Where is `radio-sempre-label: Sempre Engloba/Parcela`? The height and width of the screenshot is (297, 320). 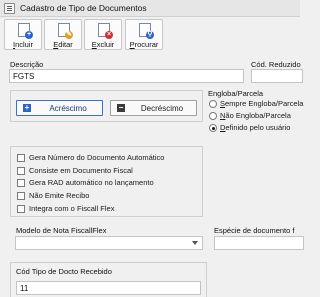
radio-sempre-label: Sempre Engloba/Parcela is located at coordinates (262, 103).